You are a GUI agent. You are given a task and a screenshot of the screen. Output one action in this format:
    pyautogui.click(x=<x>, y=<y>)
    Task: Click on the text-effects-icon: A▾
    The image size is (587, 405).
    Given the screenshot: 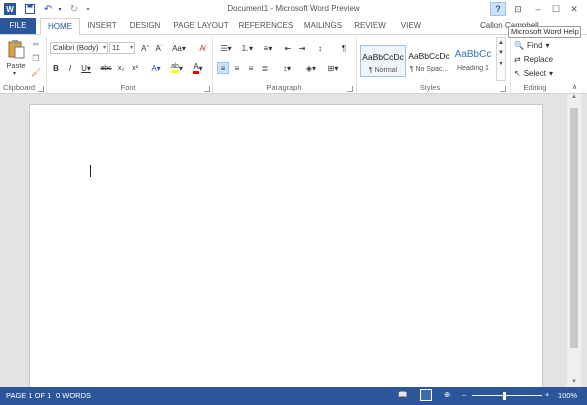 What is the action you would take?
    pyautogui.click(x=156, y=68)
    